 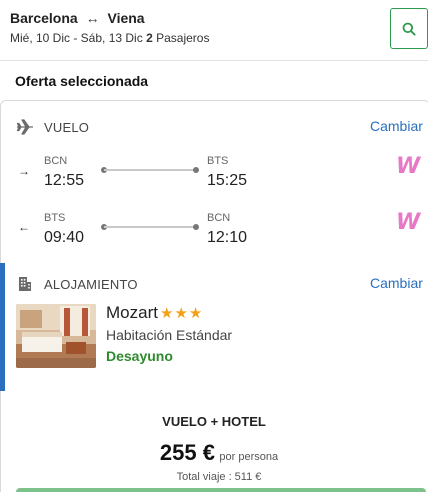 I want to click on continue-button, so click(x=221, y=490).